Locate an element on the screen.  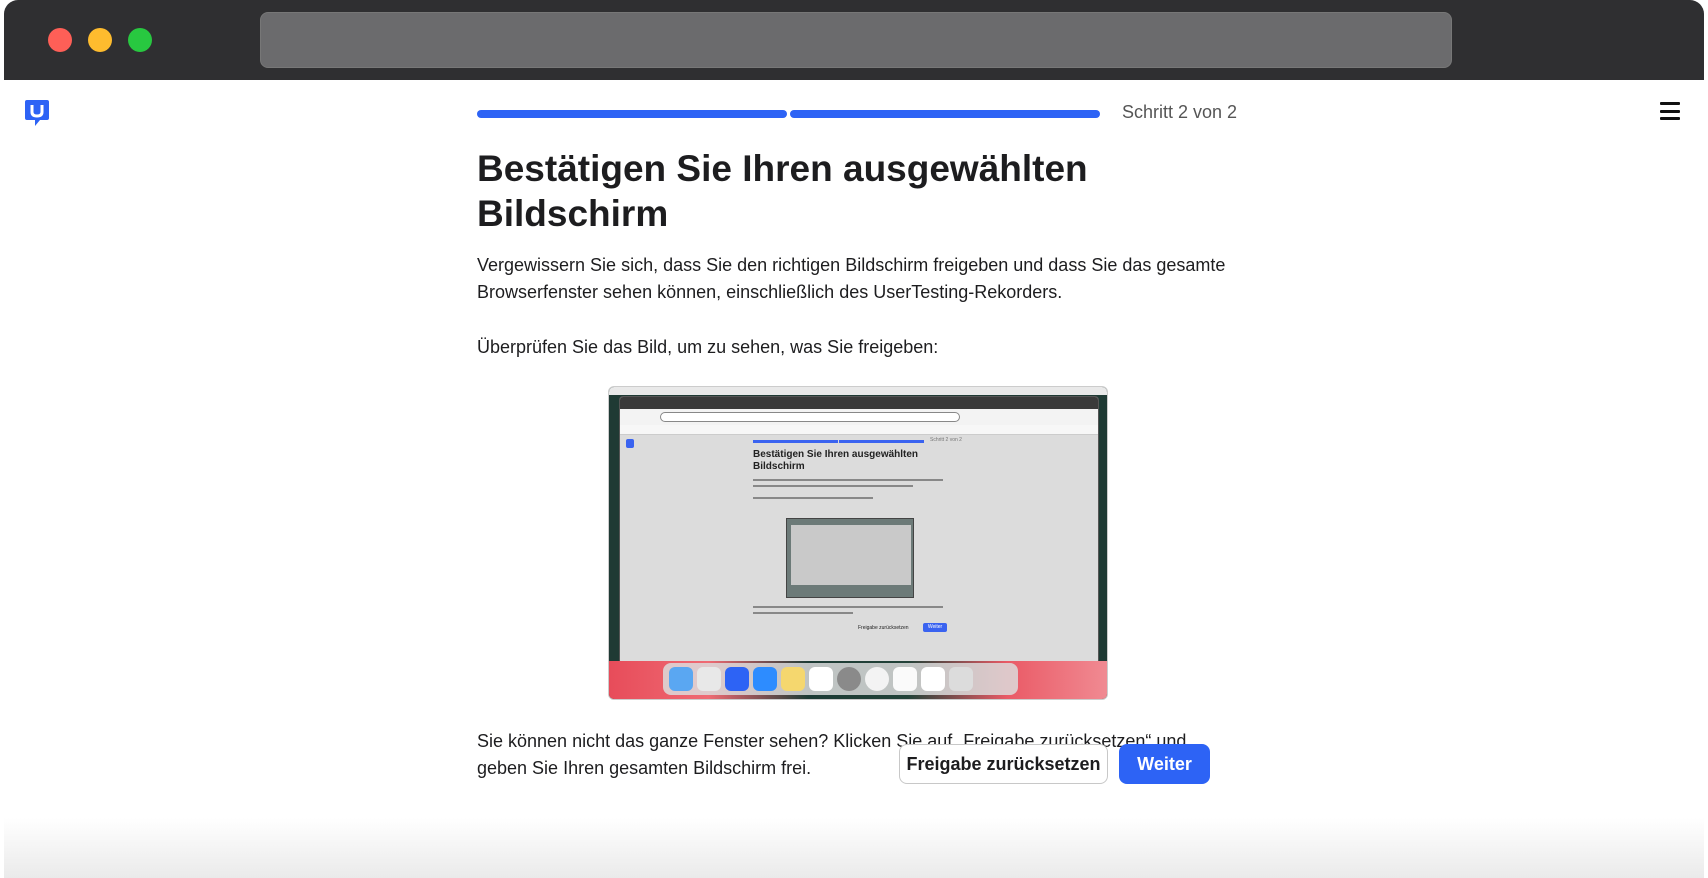
address-bar is located at coordinates (856, 40).